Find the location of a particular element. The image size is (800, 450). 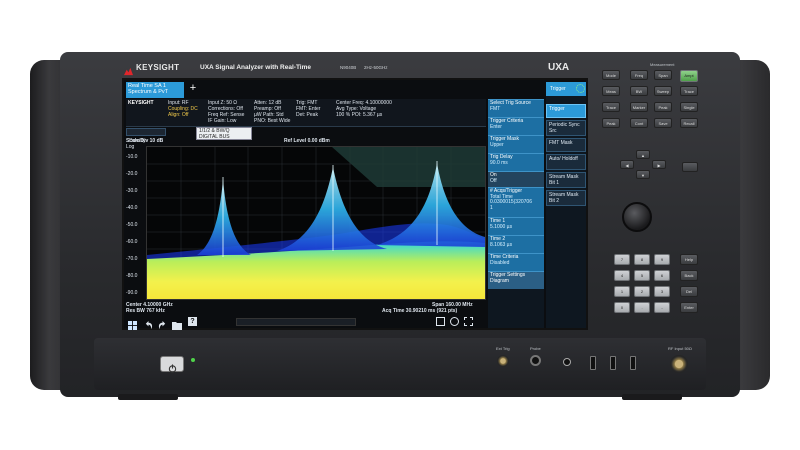

key-1: 1 is located at coordinates (622, 291).